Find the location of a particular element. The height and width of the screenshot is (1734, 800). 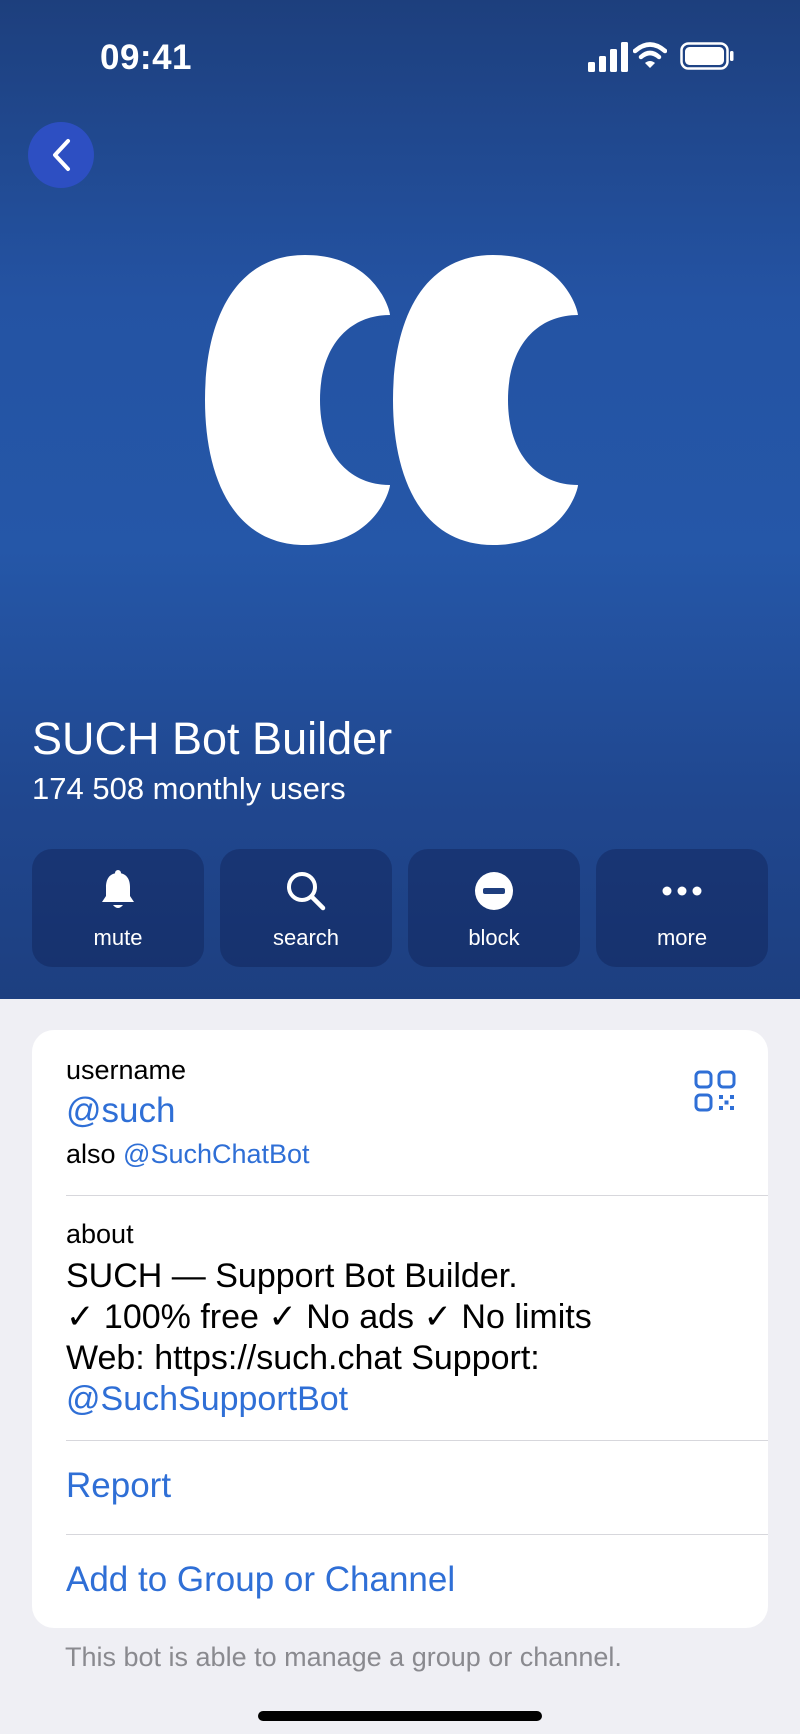

also-username-link: @SuchChatBot is located at coordinates (216, 1154).